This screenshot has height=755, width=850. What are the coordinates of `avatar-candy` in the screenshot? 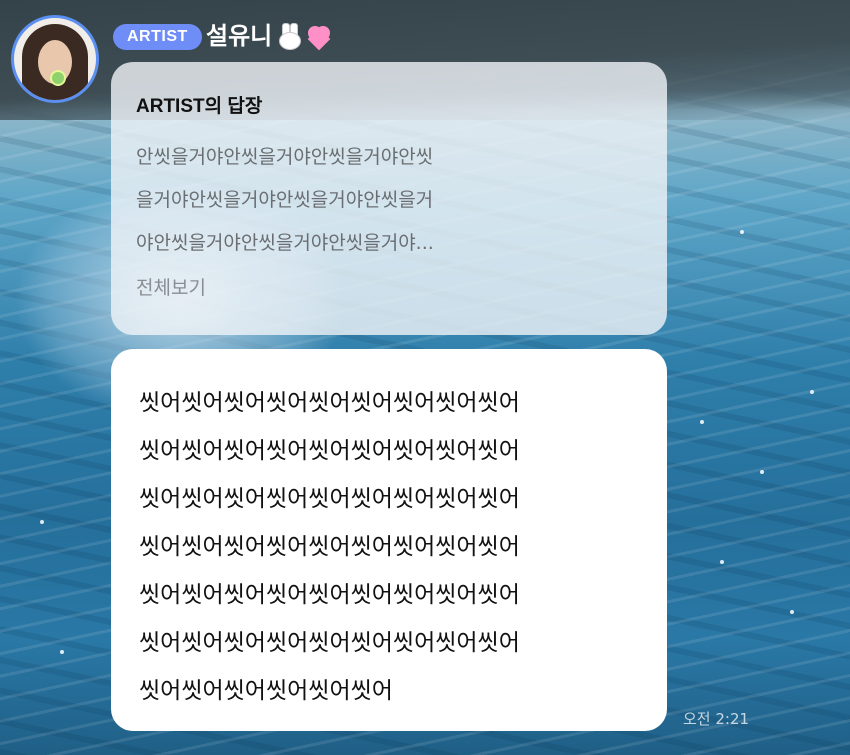 It's located at (58, 78).